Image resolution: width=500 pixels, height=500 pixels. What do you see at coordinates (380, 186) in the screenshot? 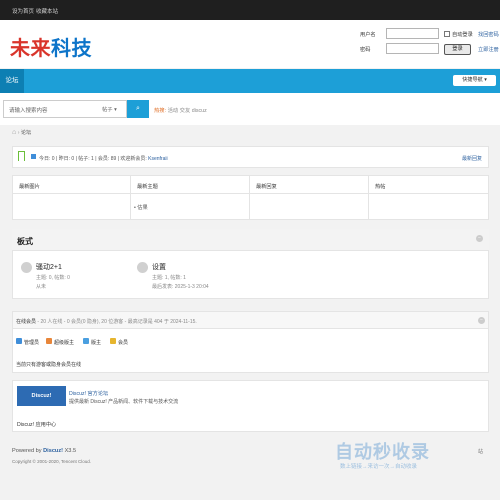
I see `tab-hot-posts: 热帖` at bounding box center [380, 186].